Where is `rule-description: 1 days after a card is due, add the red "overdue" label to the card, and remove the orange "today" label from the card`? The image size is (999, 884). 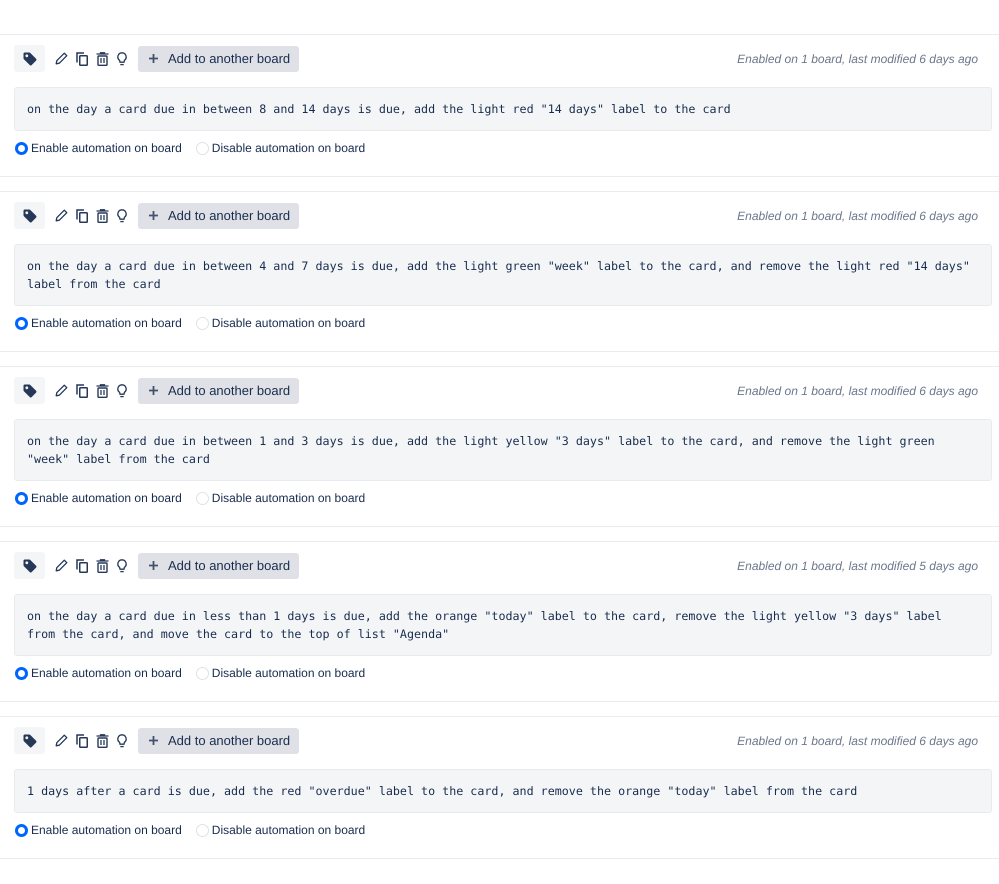
rule-description: 1 days after a card is due, add the red "overdue" label to the card, and remove the orange "today" label from the card is located at coordinates (503, 791).